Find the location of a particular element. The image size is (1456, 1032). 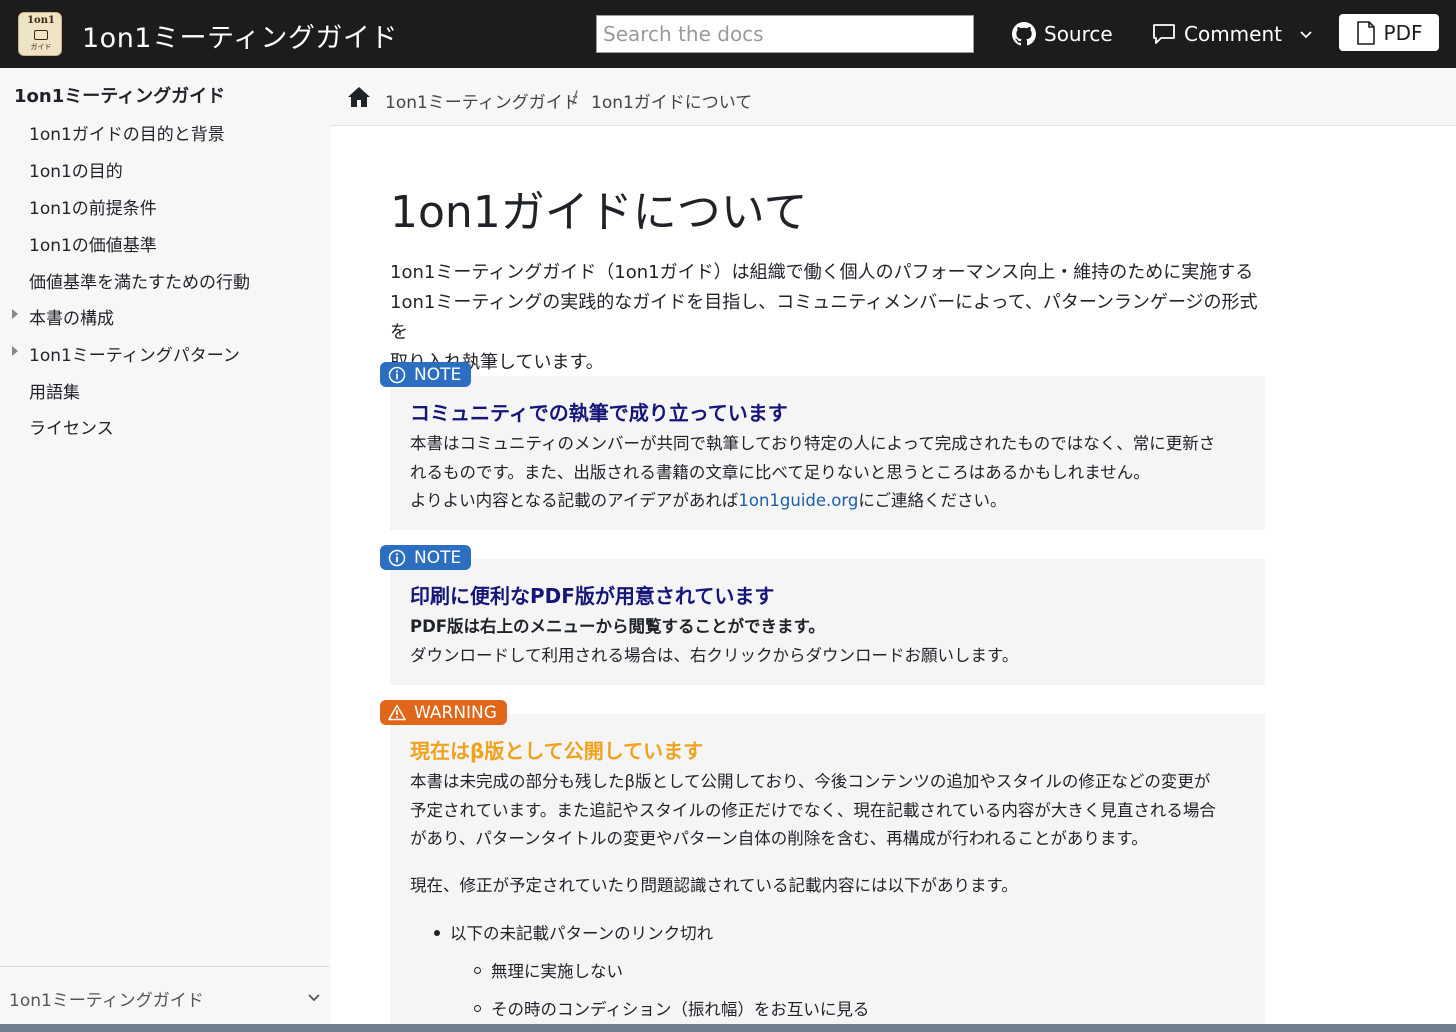

body-line: PDF版は右上のメニューから閲覧することができます。 is located at coordinates (617, 626).